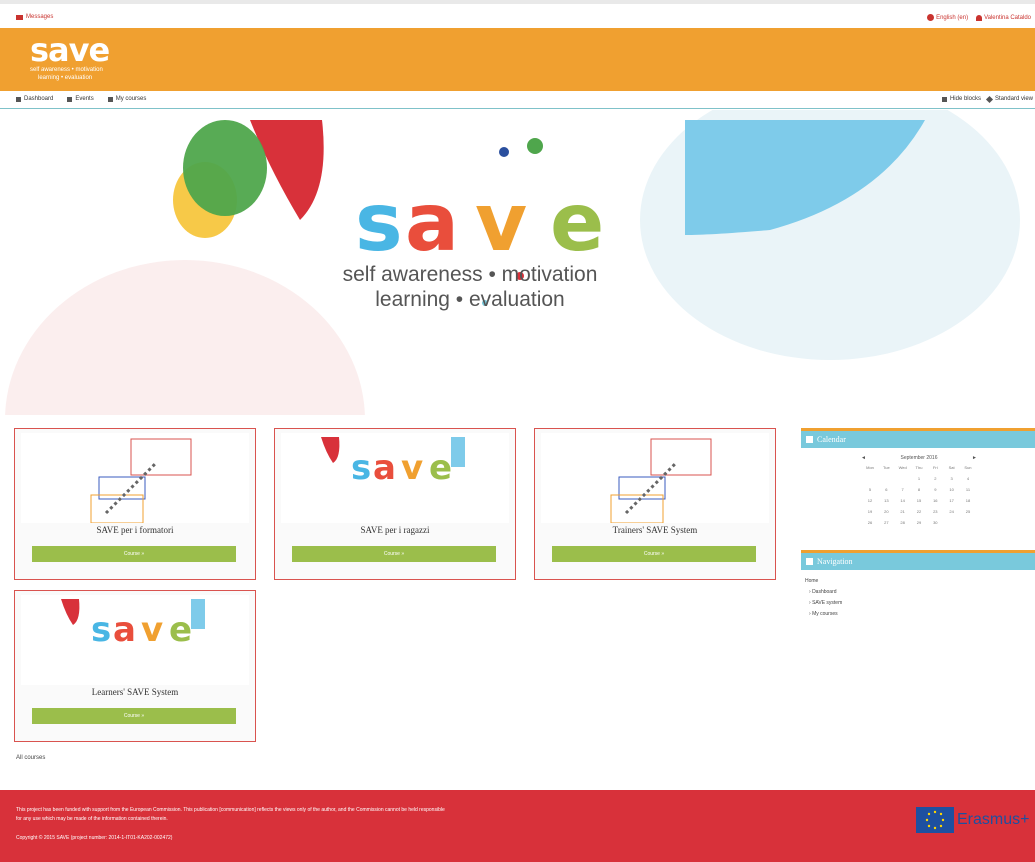  What do you see at coordinates (935, 525) in the screenshot?
I see `calendar-day: 30` at bounding box center [935, 525].